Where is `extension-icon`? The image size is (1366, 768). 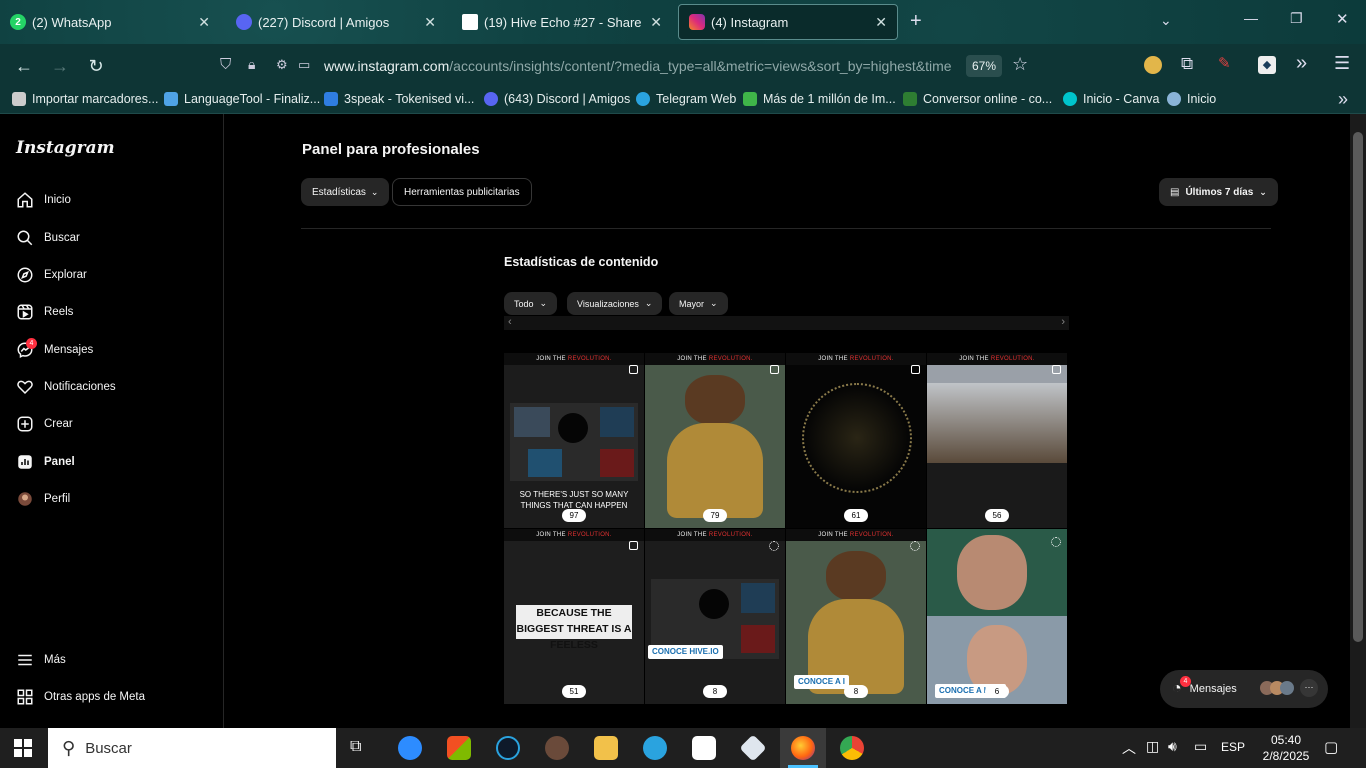 extension-icon is located at coordinates (1153, 65).